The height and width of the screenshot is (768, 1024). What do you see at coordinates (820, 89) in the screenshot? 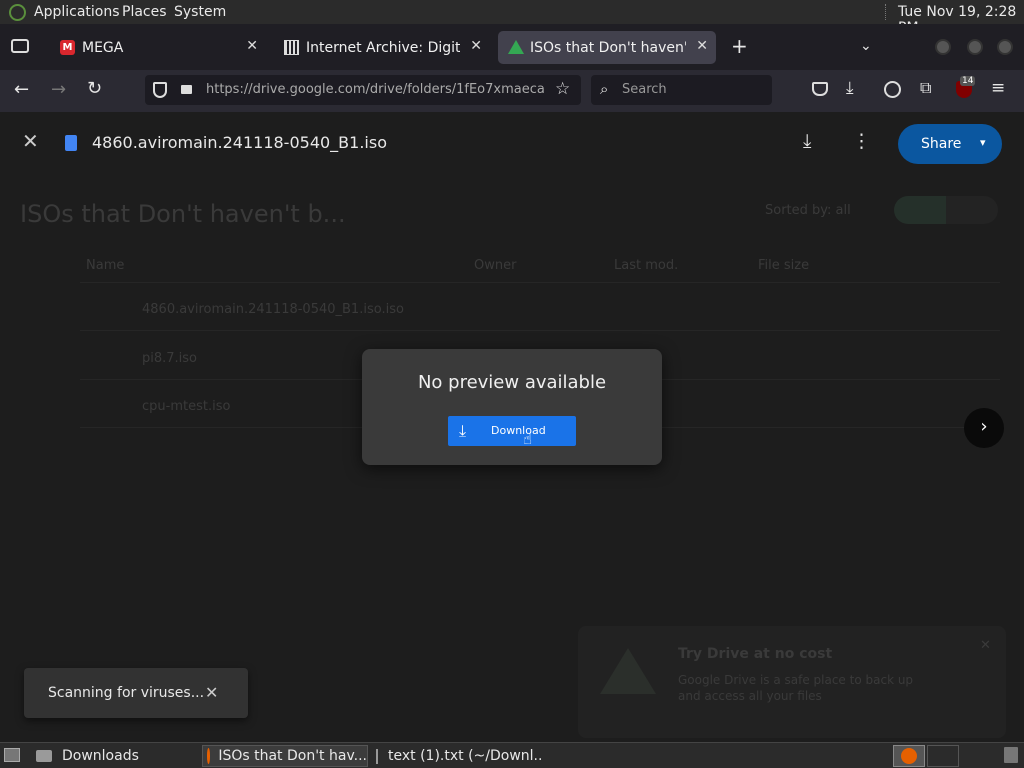
I see `pocket-icon` at bounding box center [820, 89].